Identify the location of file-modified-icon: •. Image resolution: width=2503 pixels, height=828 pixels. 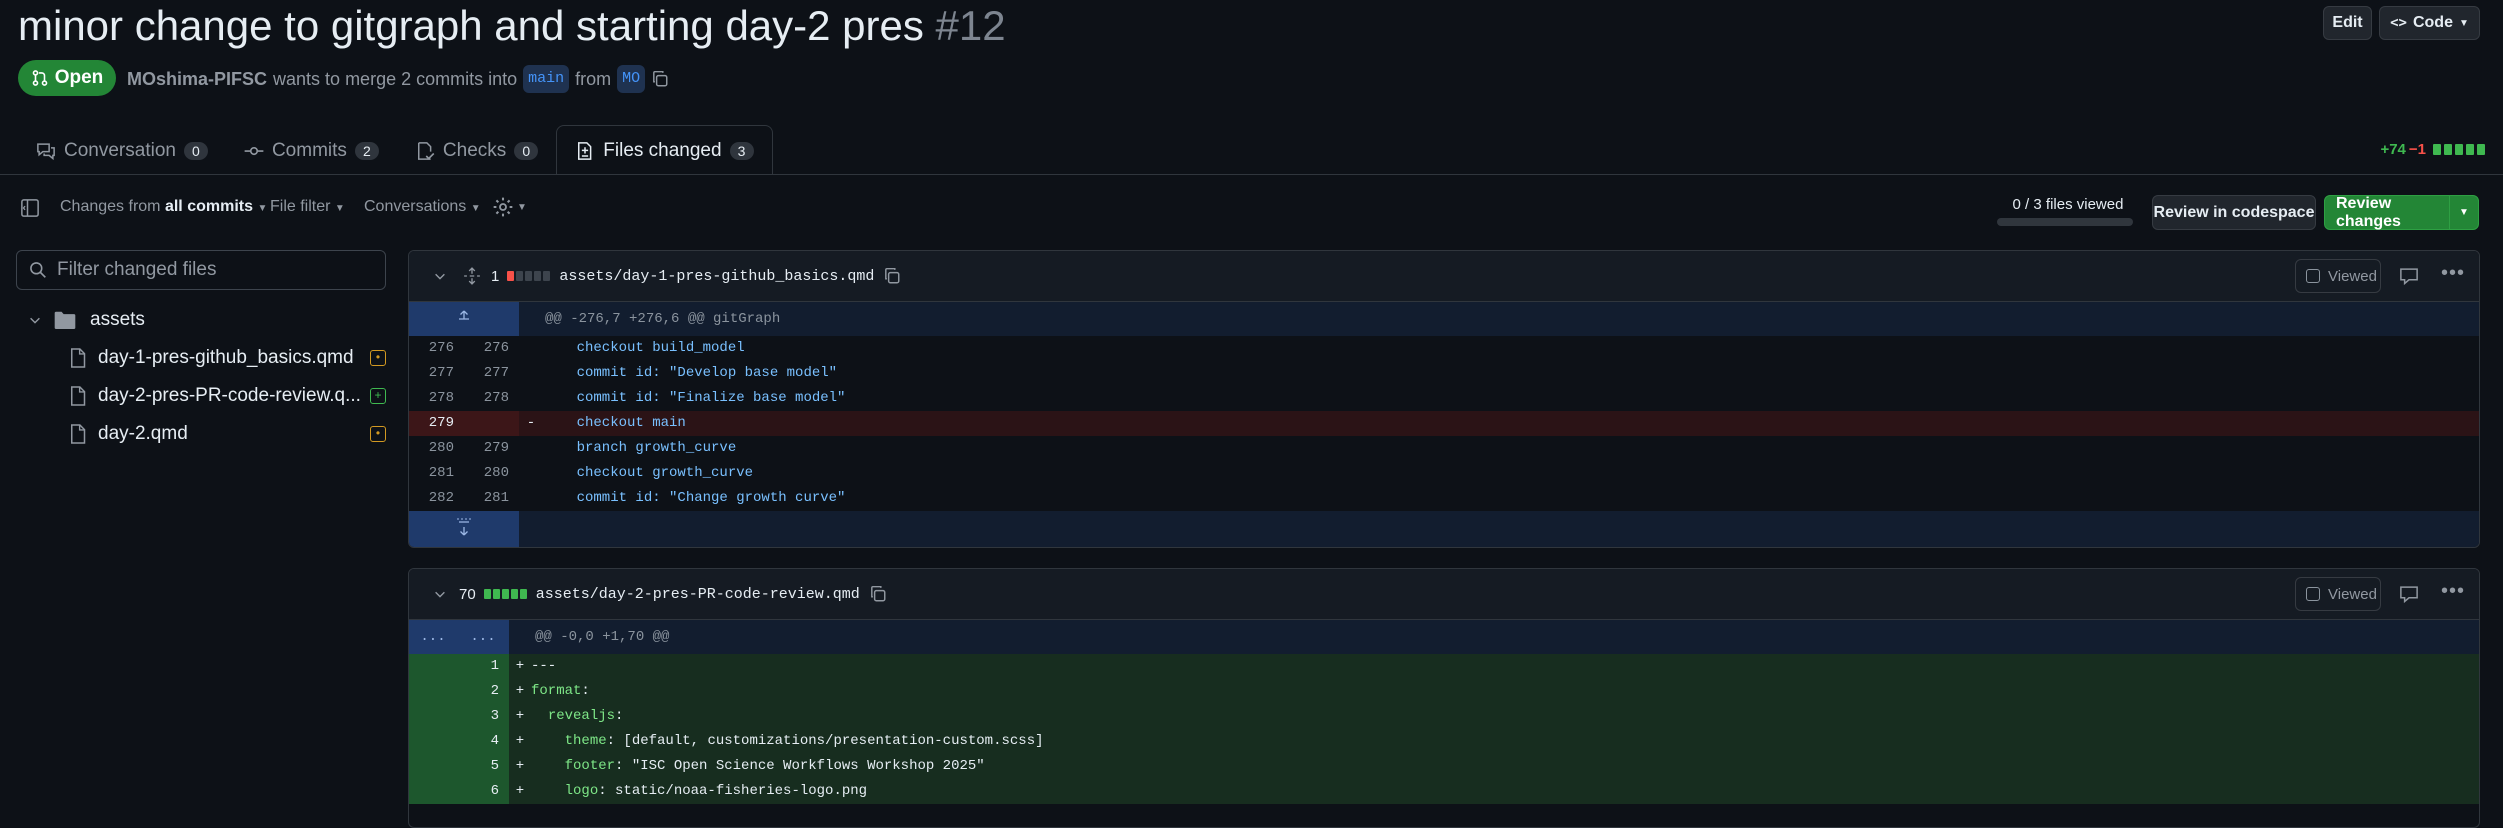
(378, 434).